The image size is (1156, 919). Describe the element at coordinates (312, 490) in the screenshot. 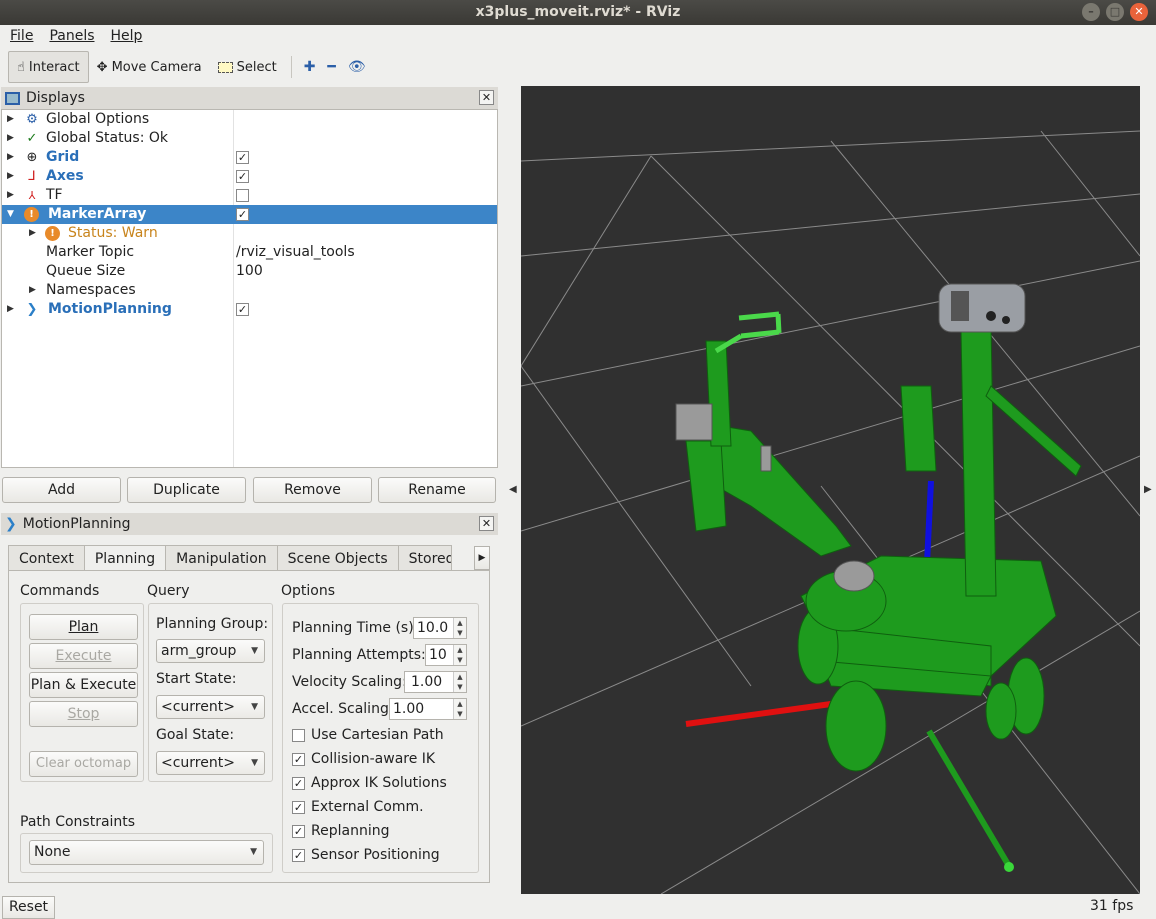

I see `remove-button: Remove` at that location.